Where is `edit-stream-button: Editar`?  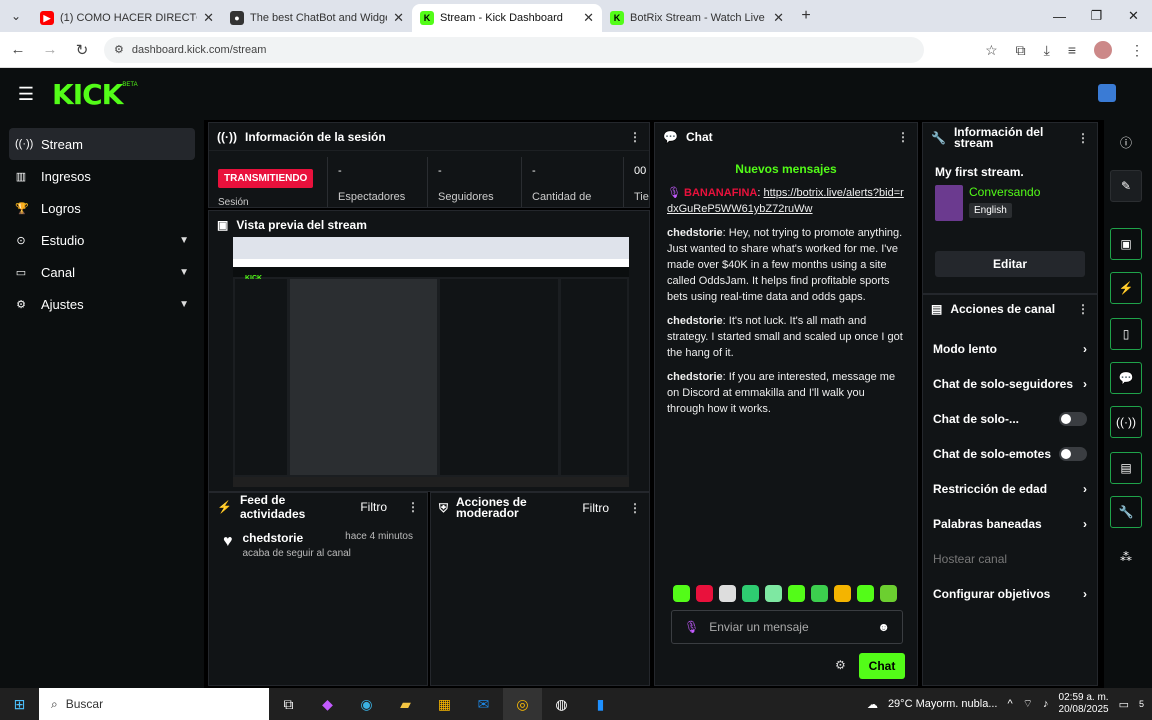
edit-stream-button: Editar is located at coordinates (1010, 264).